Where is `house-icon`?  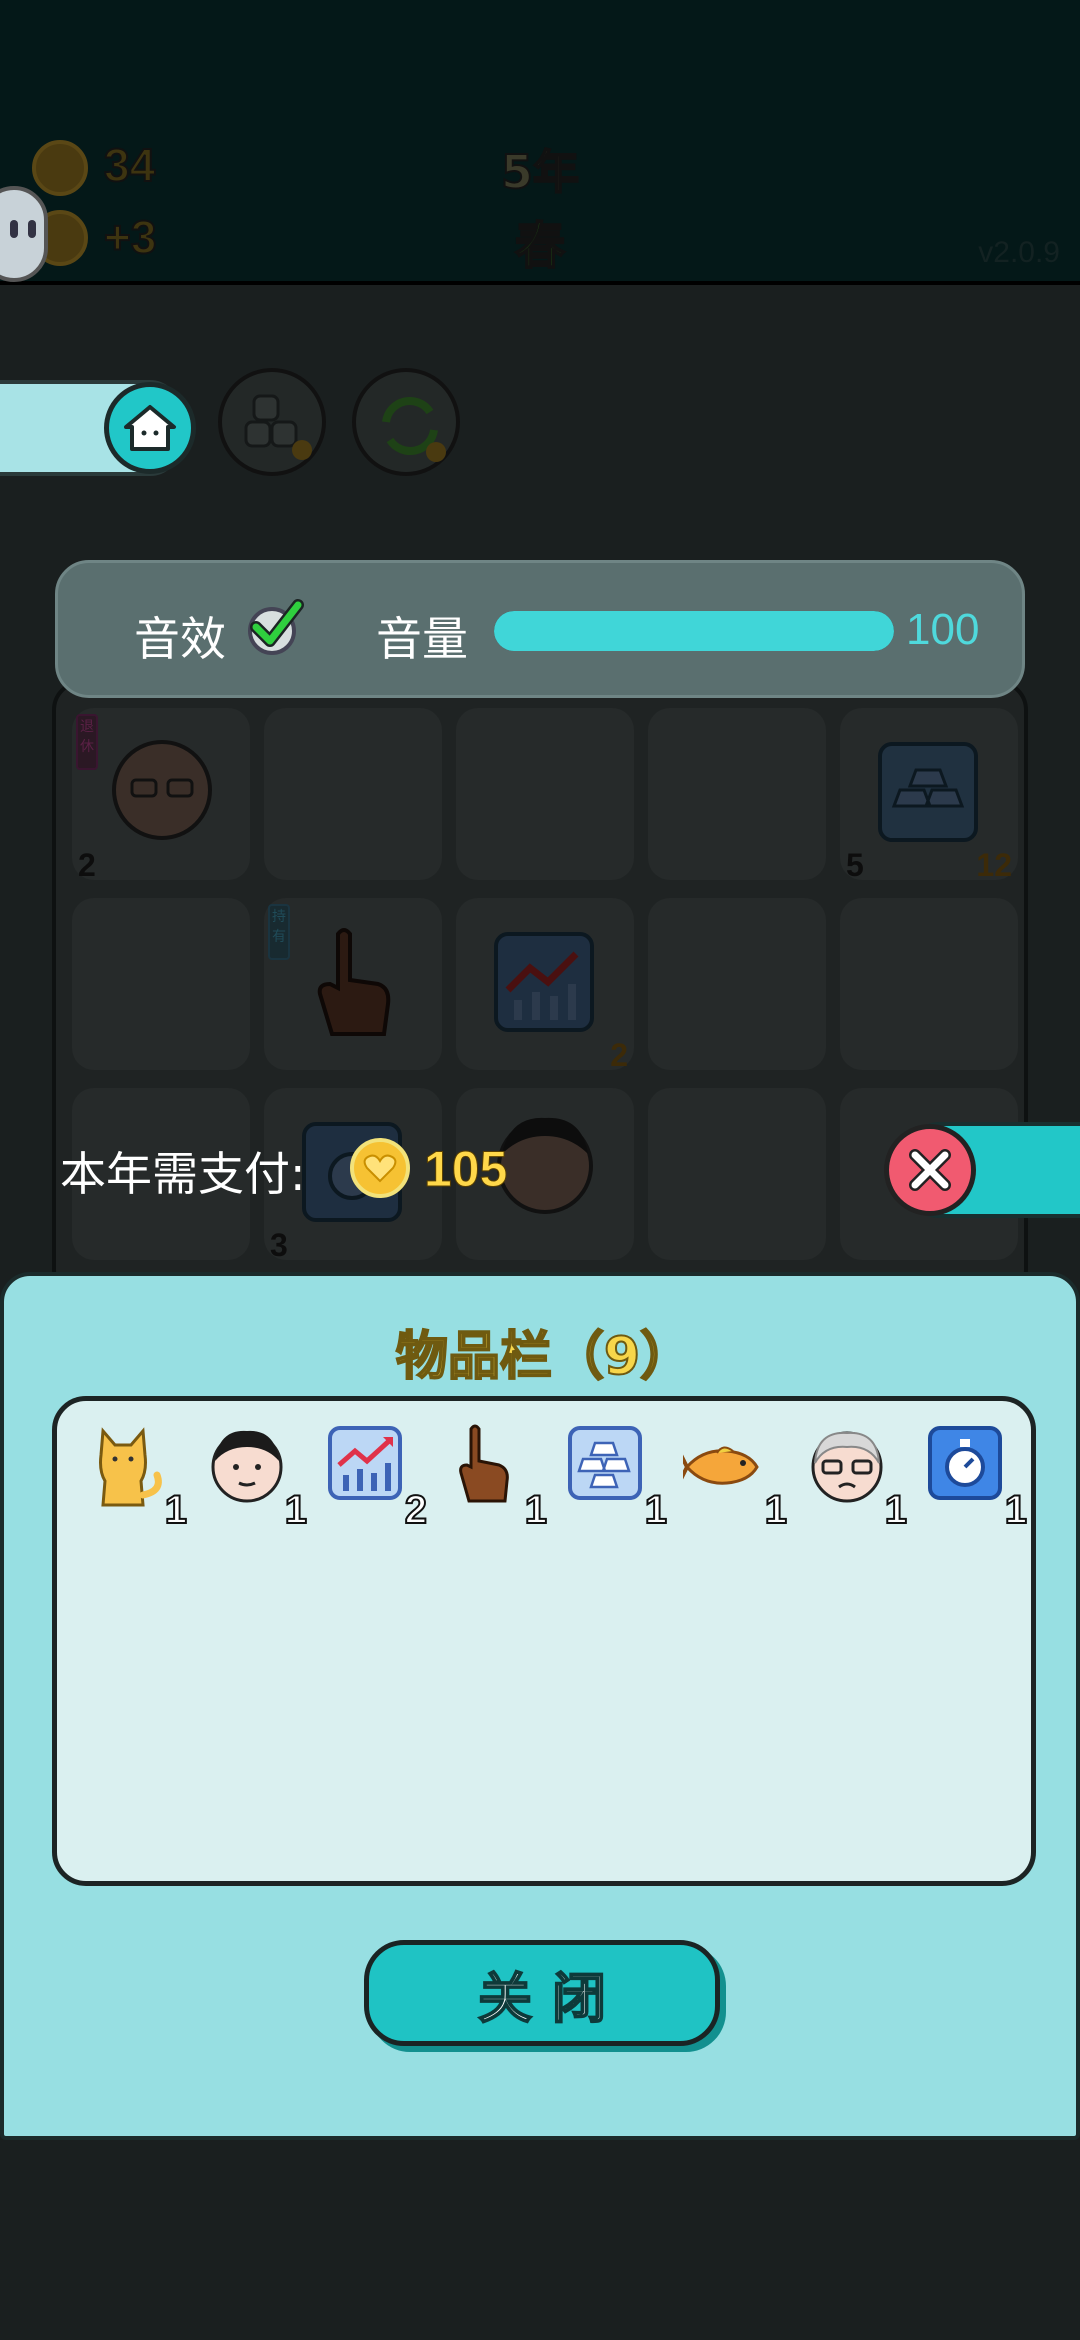
house-icon is located at coordinates (150, 428).